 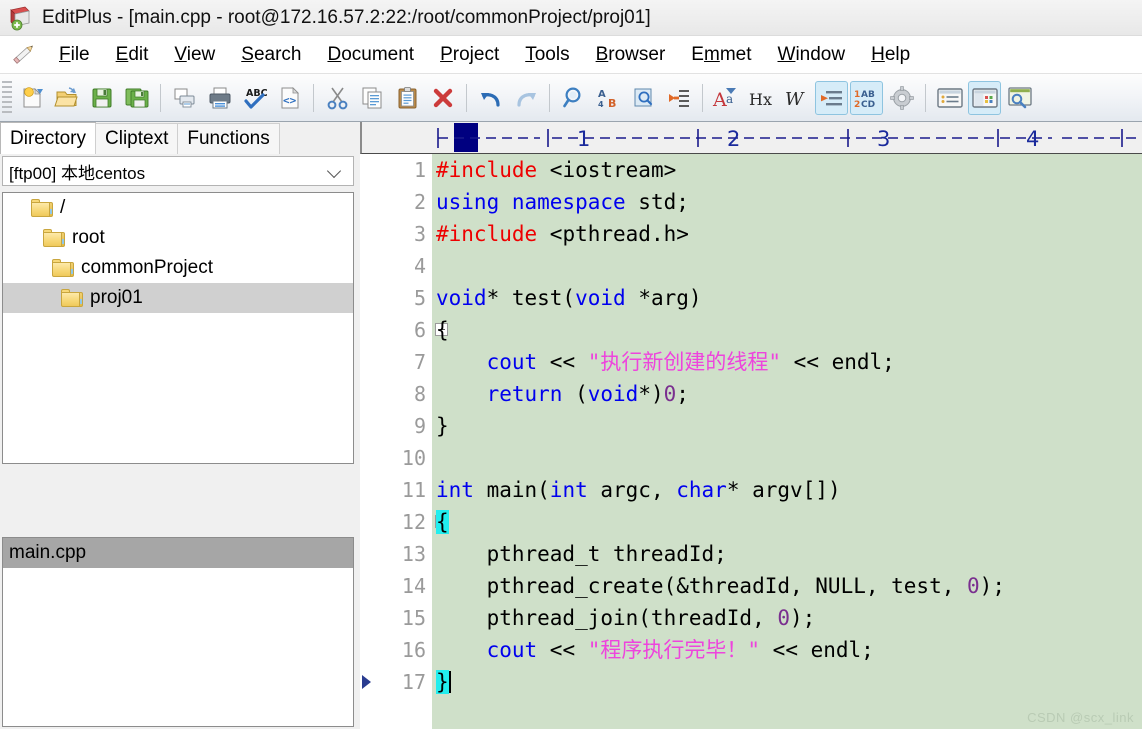 I want to click on pencil-icon, so click(x=23, y=55).